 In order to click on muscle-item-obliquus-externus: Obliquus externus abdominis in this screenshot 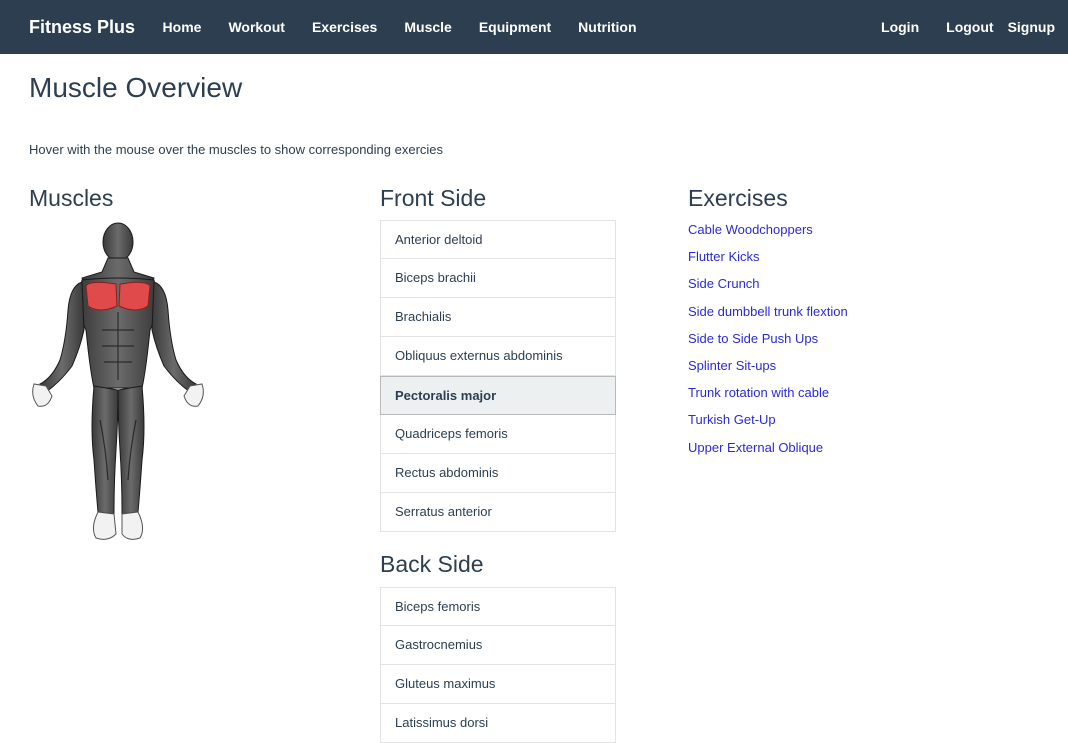, I will do `click(498, 356)`.